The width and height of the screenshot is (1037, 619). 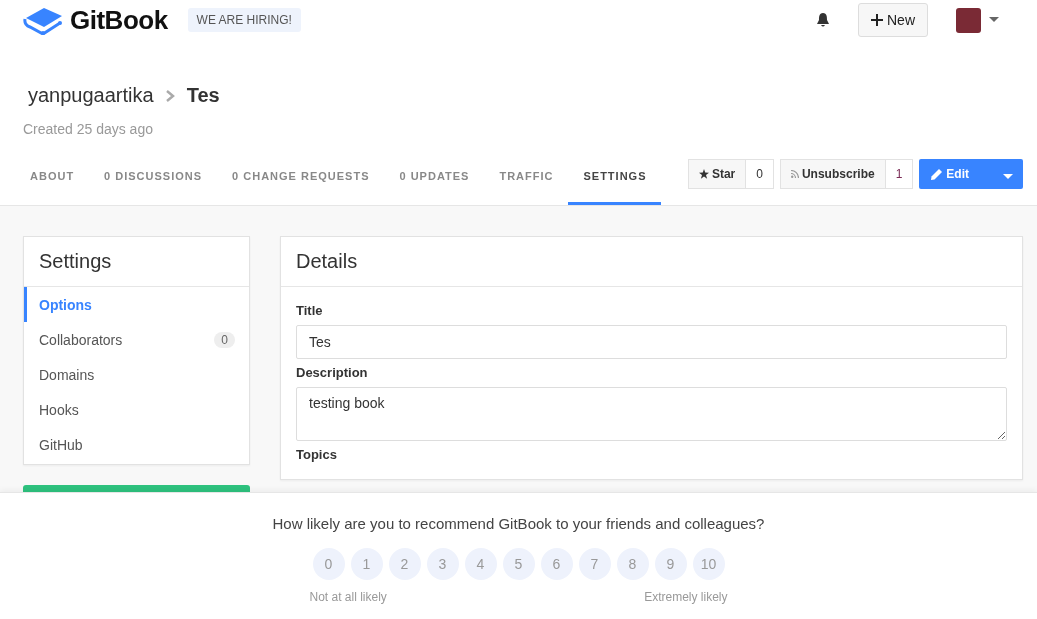 I want to click on tab: 0 UPDATES, so click(x=434, y=181).